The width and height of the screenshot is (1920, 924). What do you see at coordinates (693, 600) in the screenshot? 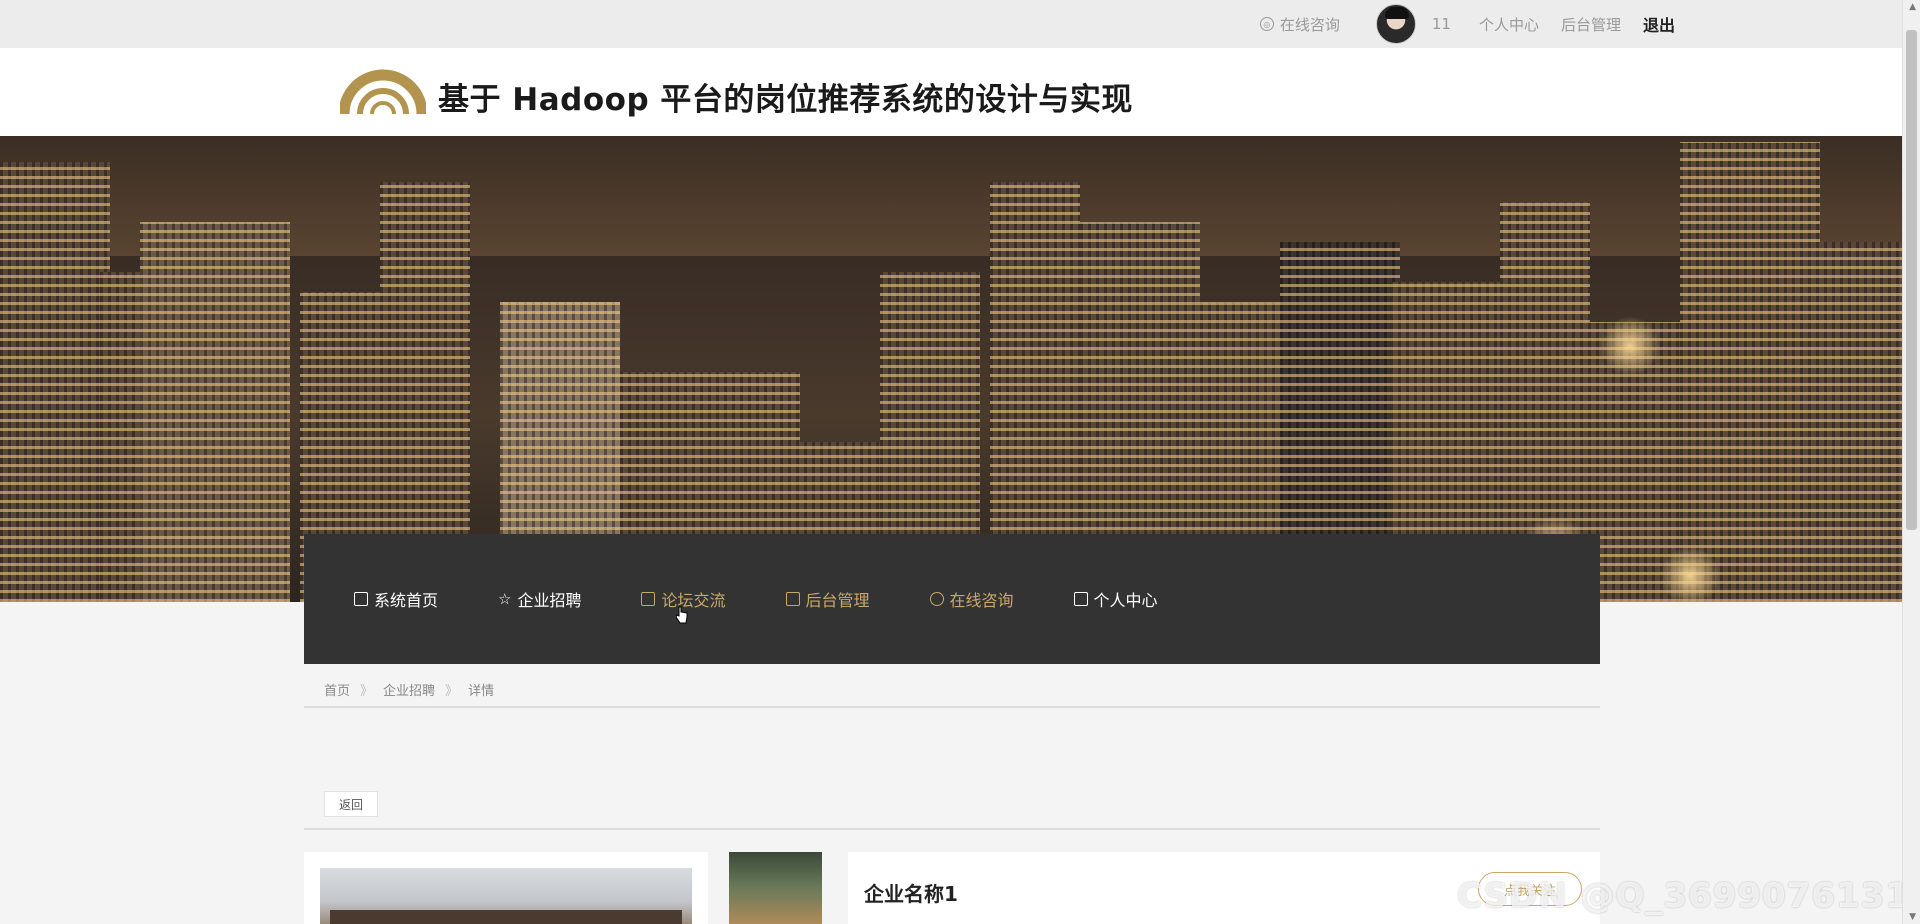
I see `nav-item-label: 论坛交流` at bounding box center [693, 600].